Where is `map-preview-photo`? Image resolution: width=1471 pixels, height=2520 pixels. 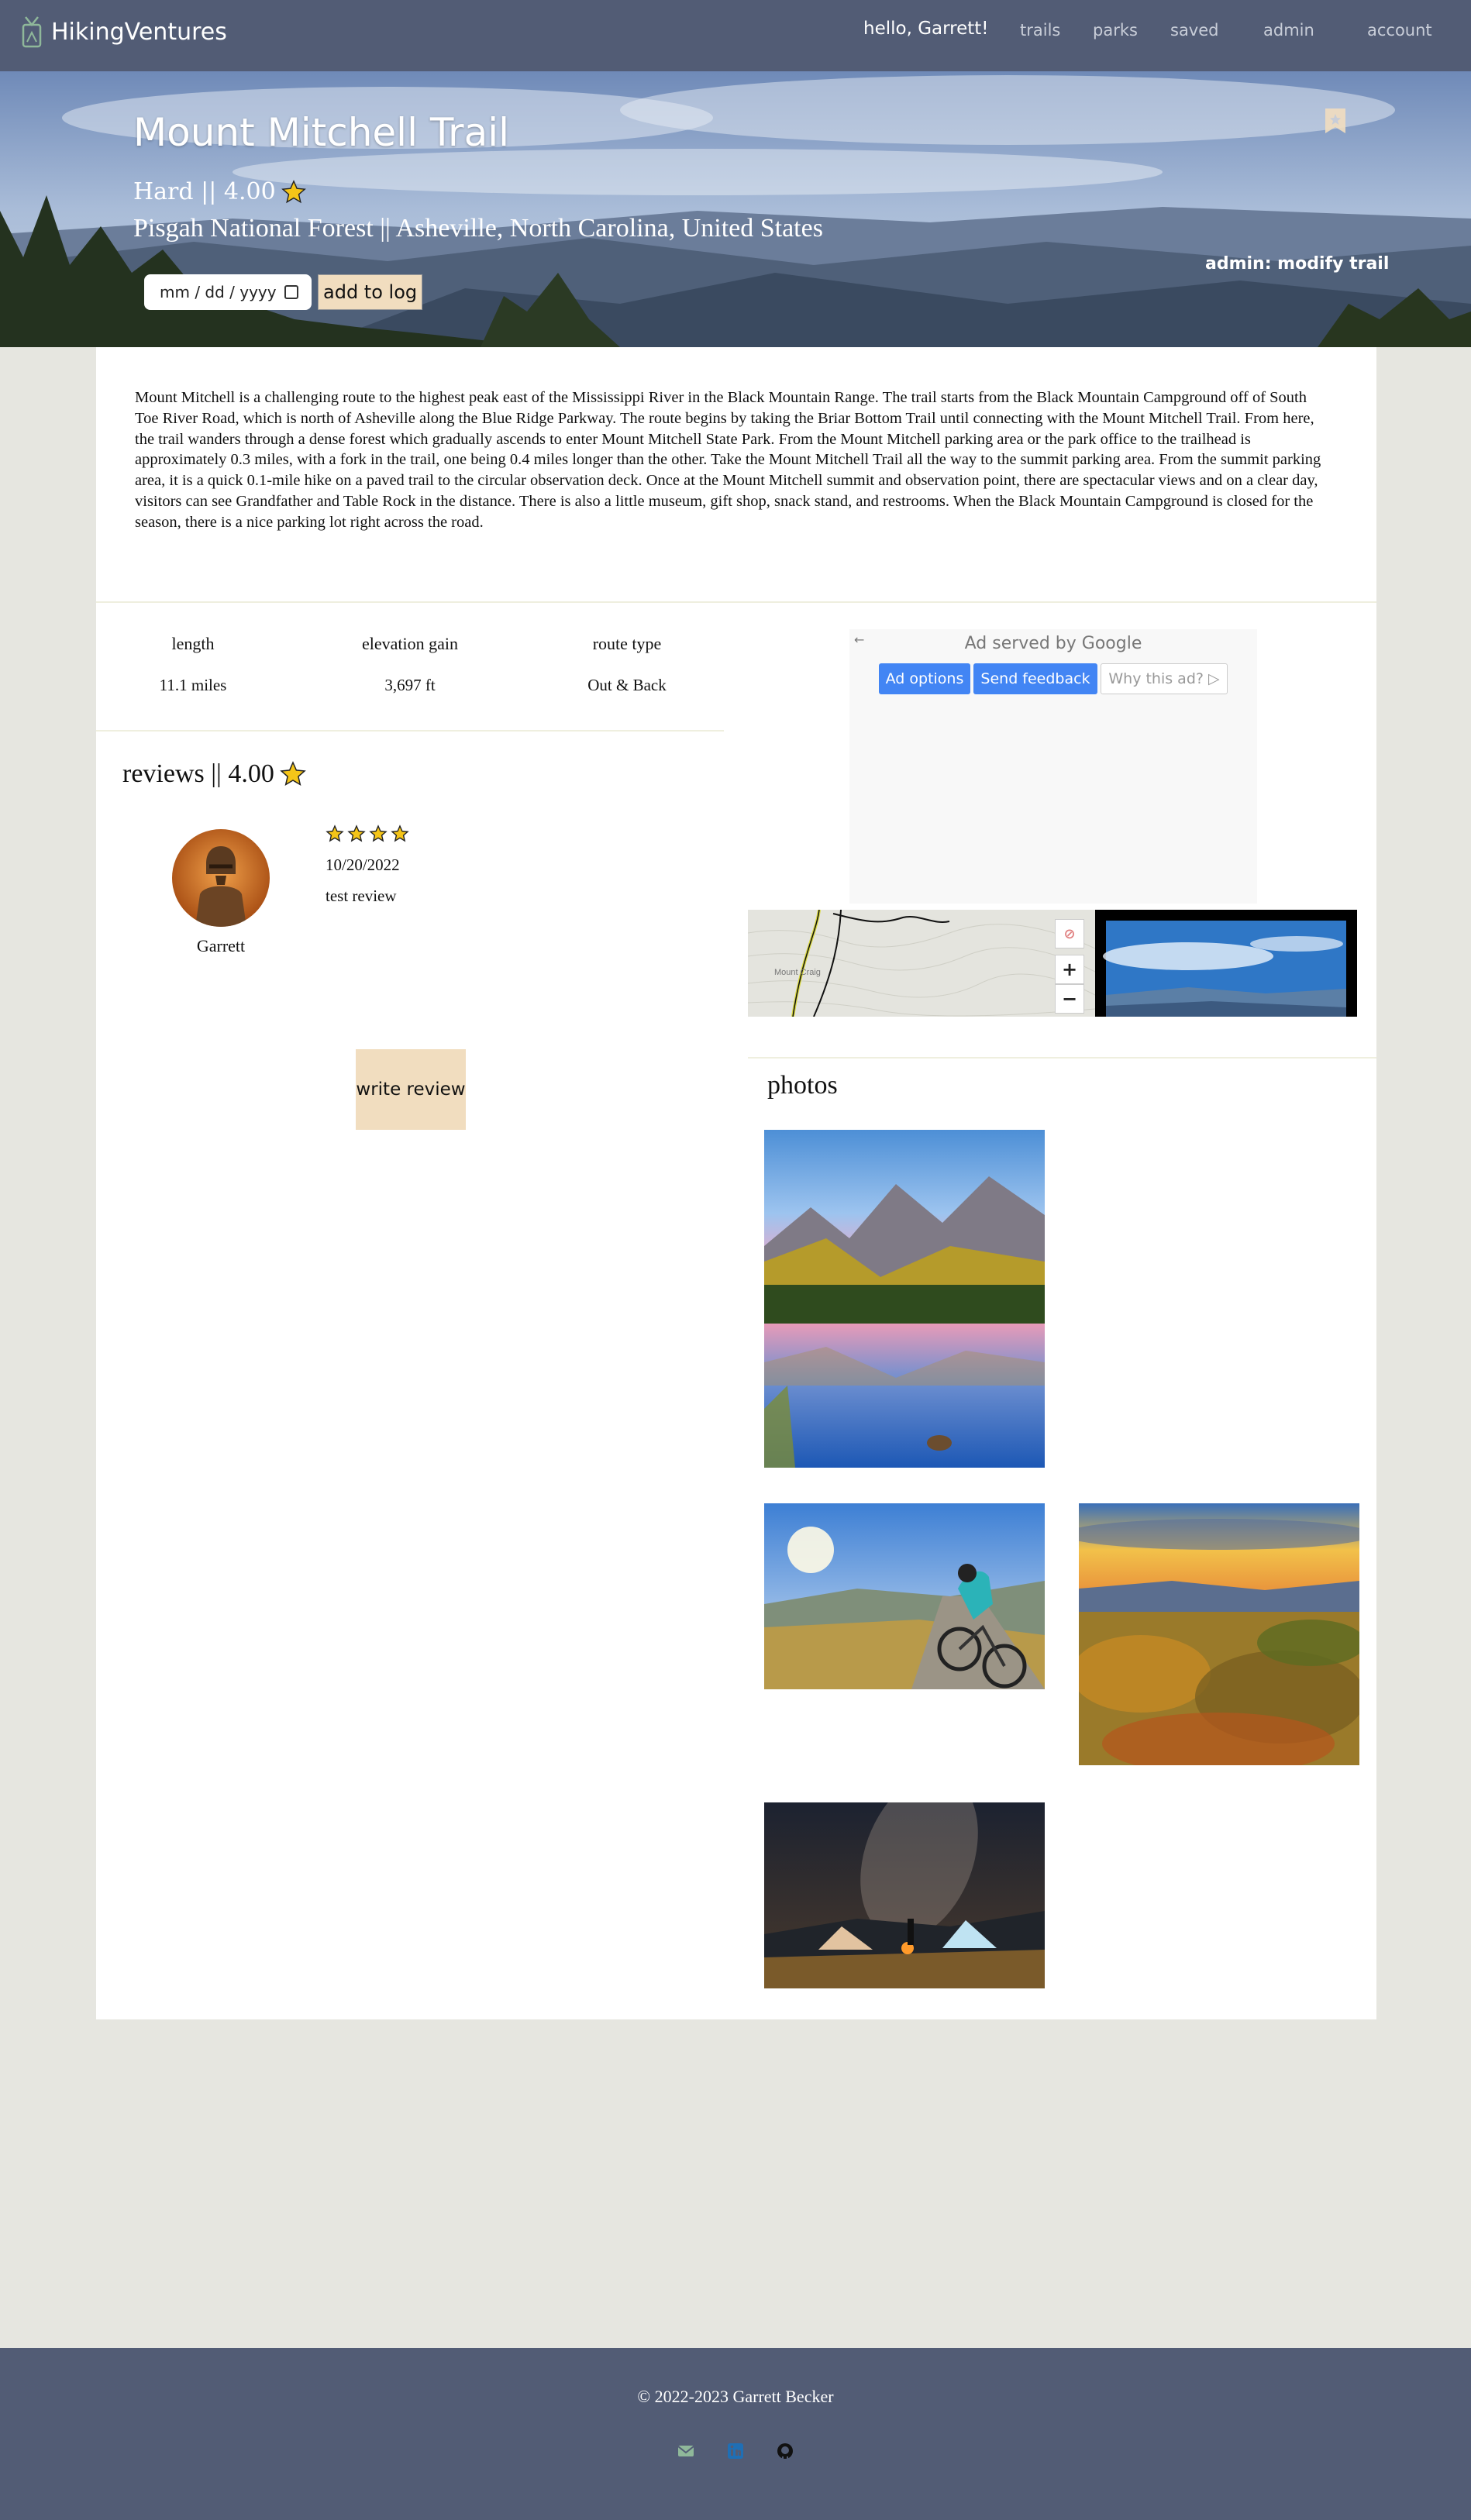 map-preview-photo is located at coordinates (1226, 964).